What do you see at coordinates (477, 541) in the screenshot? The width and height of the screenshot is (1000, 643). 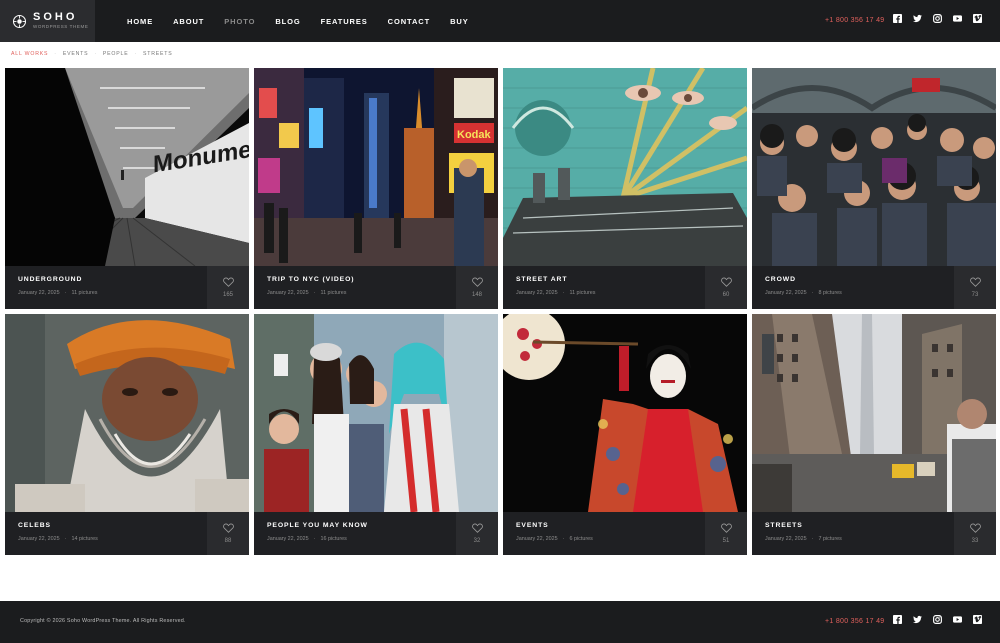 I see `like-count: 32` at bounding box center [477, 541].